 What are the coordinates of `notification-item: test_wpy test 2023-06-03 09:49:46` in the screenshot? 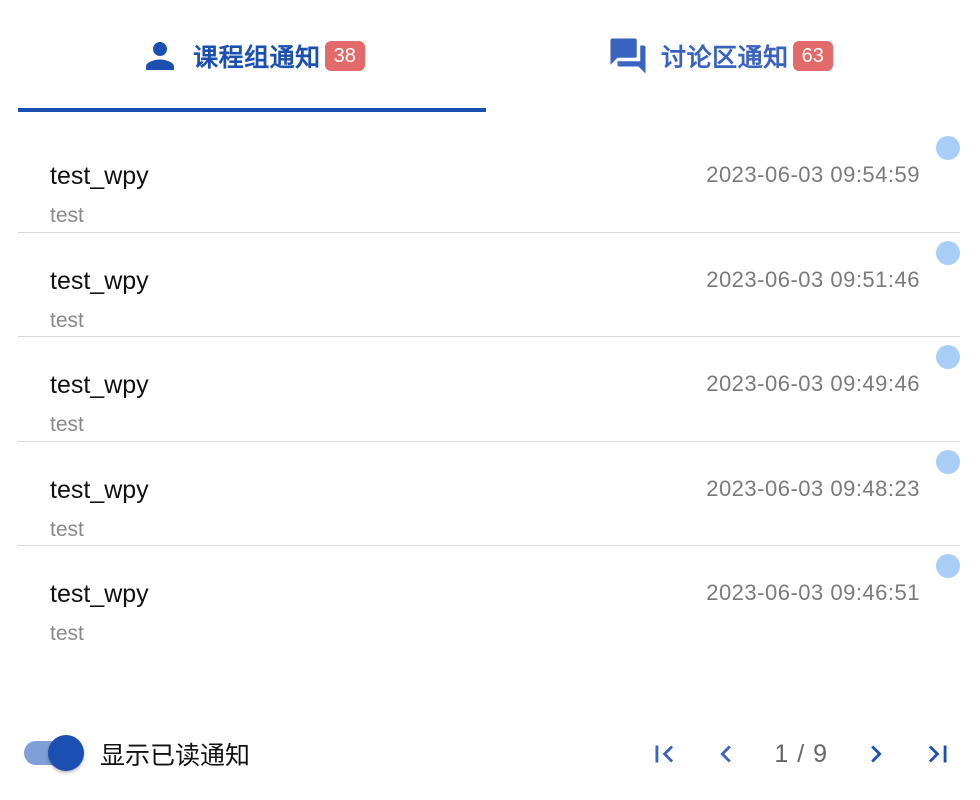 It's located at (489, 389).